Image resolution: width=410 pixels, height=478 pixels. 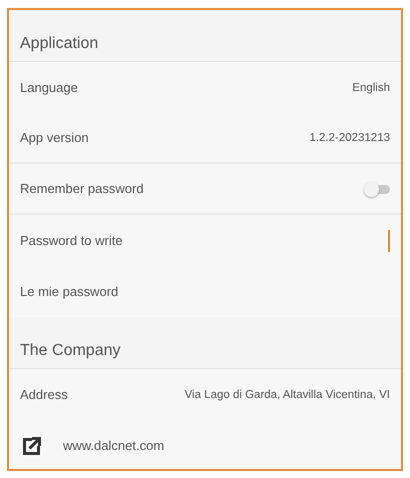 What do you see at coordinates (113, 445) in the screenshot?
I see `website-link: www.dalcnet.com` at bounding box center [113, 445].